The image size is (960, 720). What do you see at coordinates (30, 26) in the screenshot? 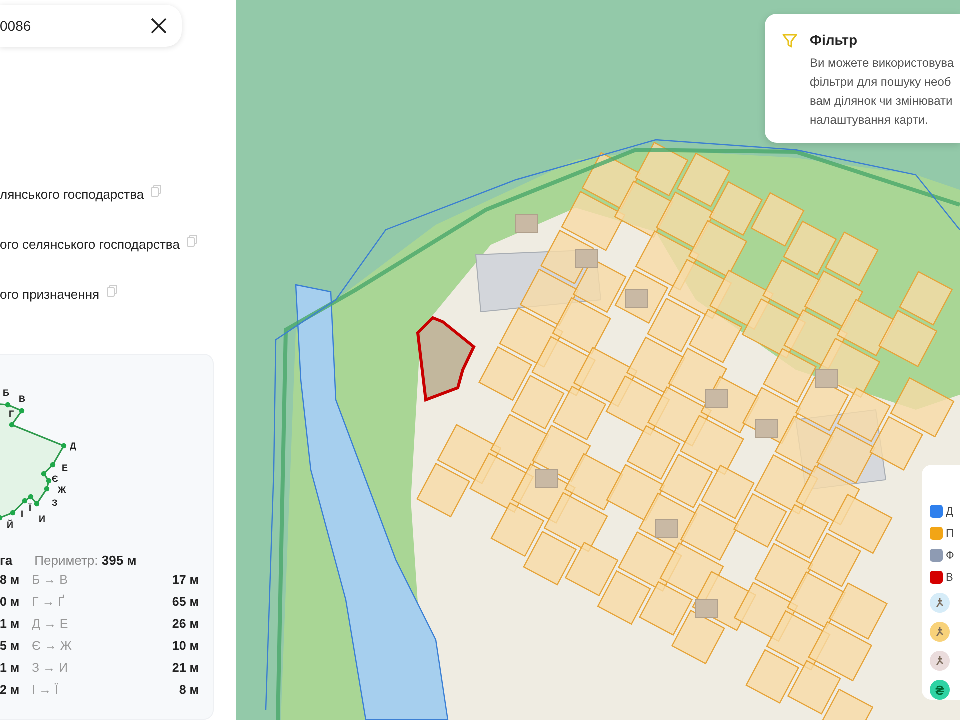
I see `search-field: 0086` at bounding box center [30, 26].